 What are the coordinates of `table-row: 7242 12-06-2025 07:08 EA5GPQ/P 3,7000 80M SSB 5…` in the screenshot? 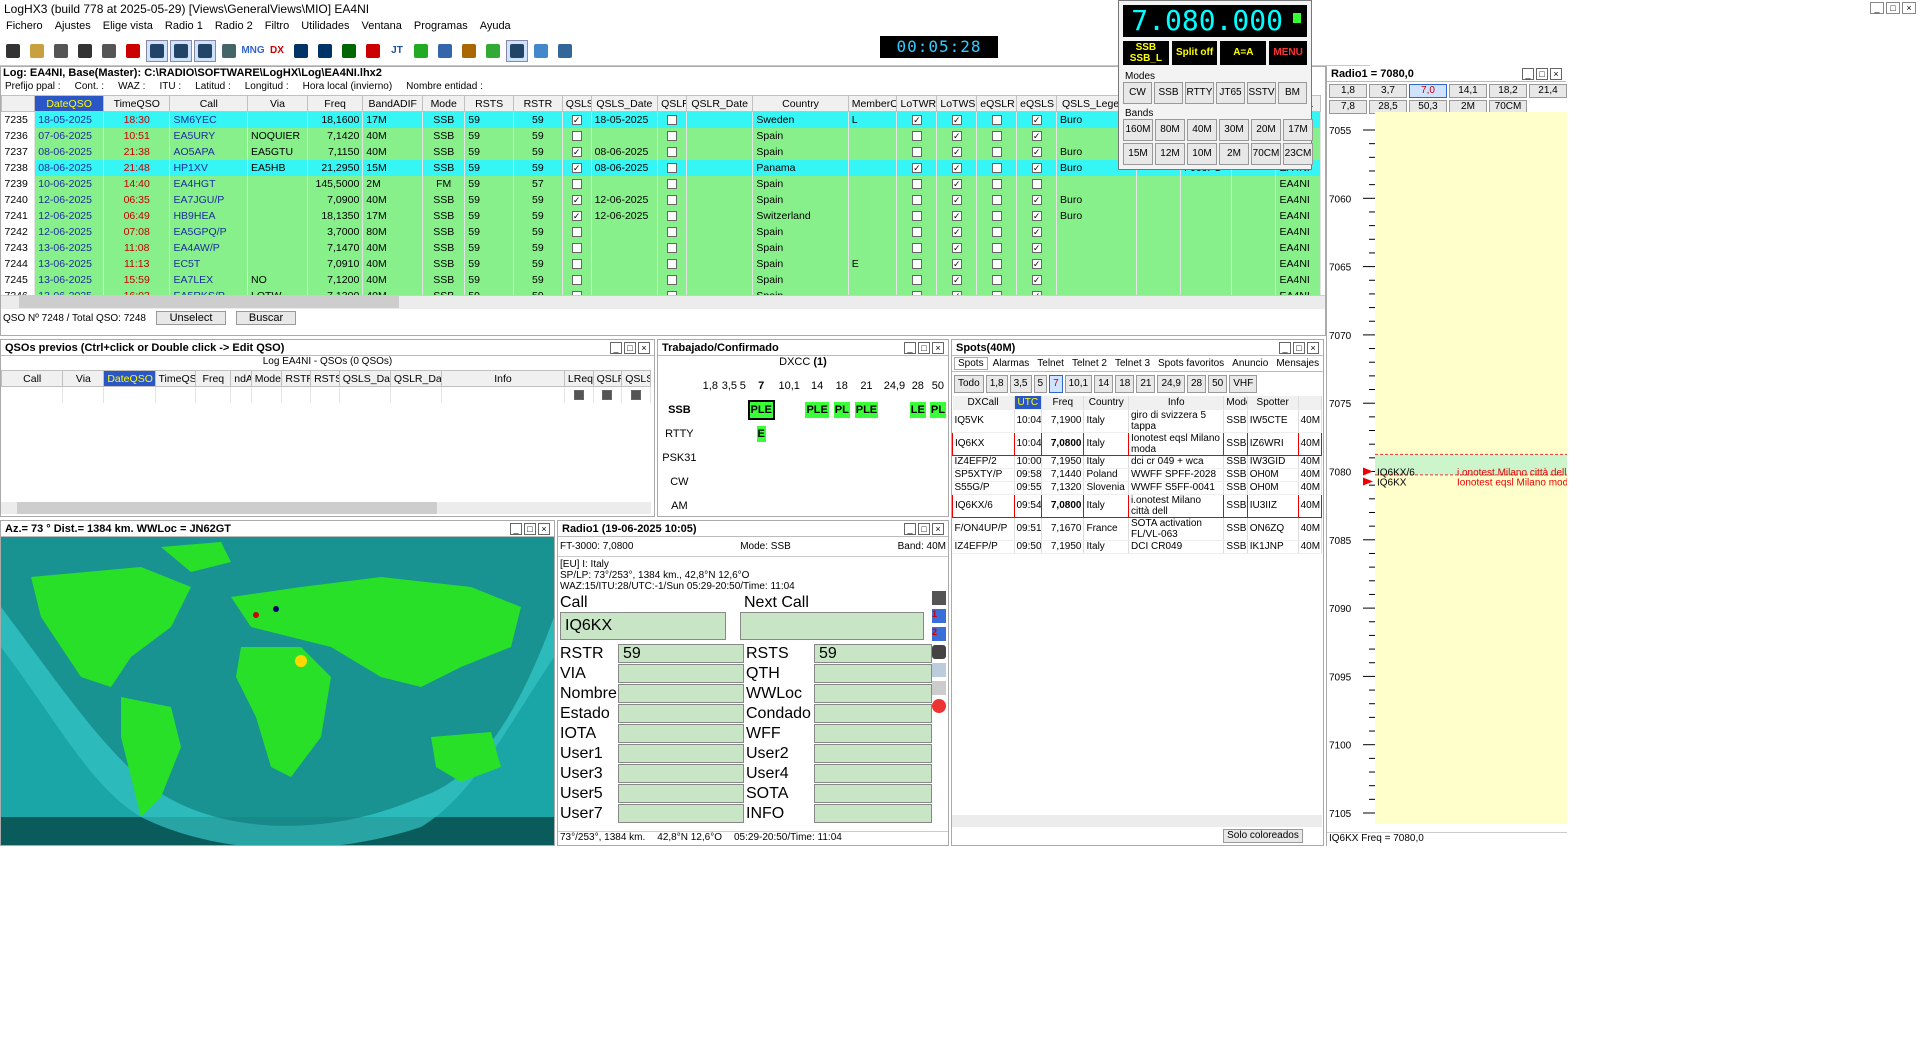 It's located at (661, 231).